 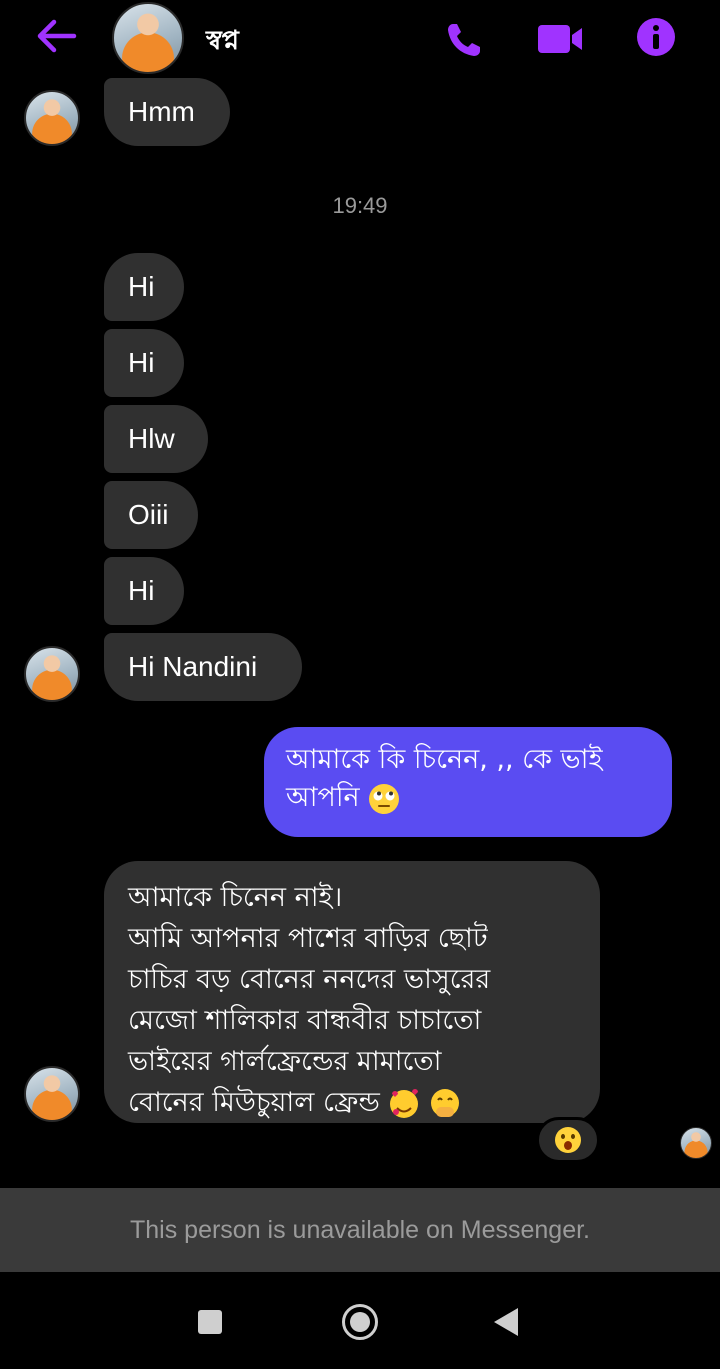 I want to click on message-line: বোনের মিউচুয়াল ফ্রেন্ড, so click(x=254, y=1102).